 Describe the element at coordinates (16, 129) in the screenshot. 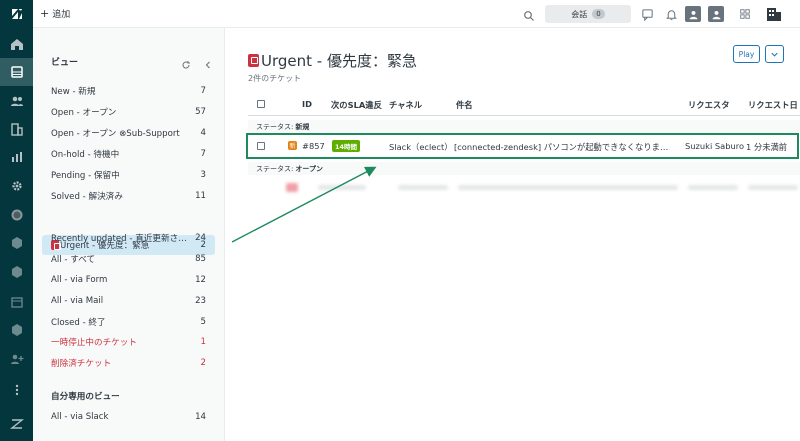

I see `organizations-icon` at that location.